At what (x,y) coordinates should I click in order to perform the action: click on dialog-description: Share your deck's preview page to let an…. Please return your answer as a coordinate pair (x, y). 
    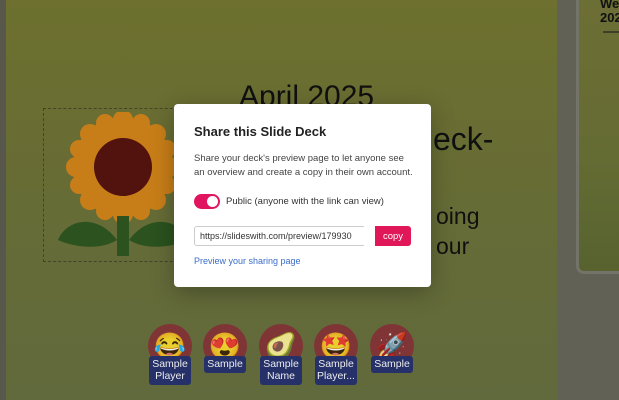
    Looking at the image, I should click on (303, 165).